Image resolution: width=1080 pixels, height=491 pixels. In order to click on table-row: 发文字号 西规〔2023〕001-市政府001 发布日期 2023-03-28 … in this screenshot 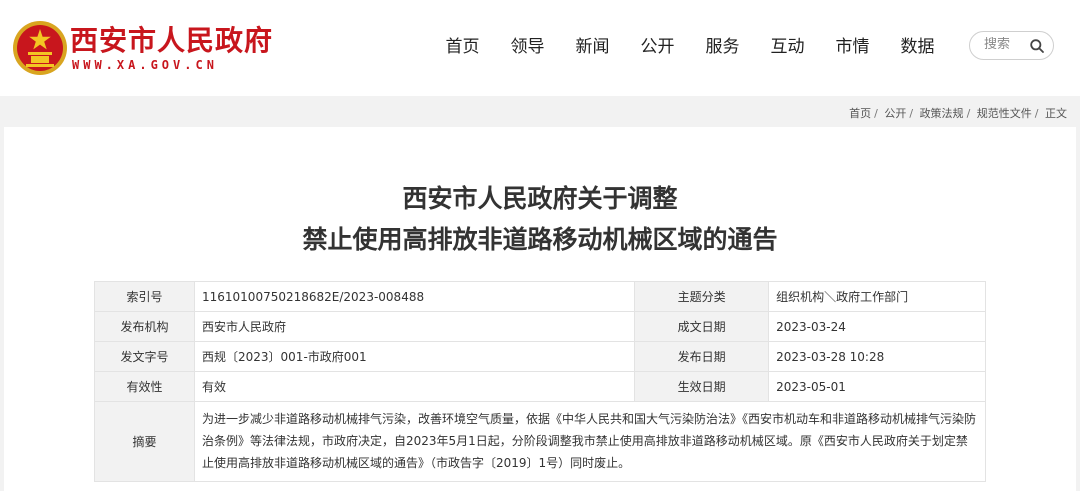, I will do `click(540, 356)`.